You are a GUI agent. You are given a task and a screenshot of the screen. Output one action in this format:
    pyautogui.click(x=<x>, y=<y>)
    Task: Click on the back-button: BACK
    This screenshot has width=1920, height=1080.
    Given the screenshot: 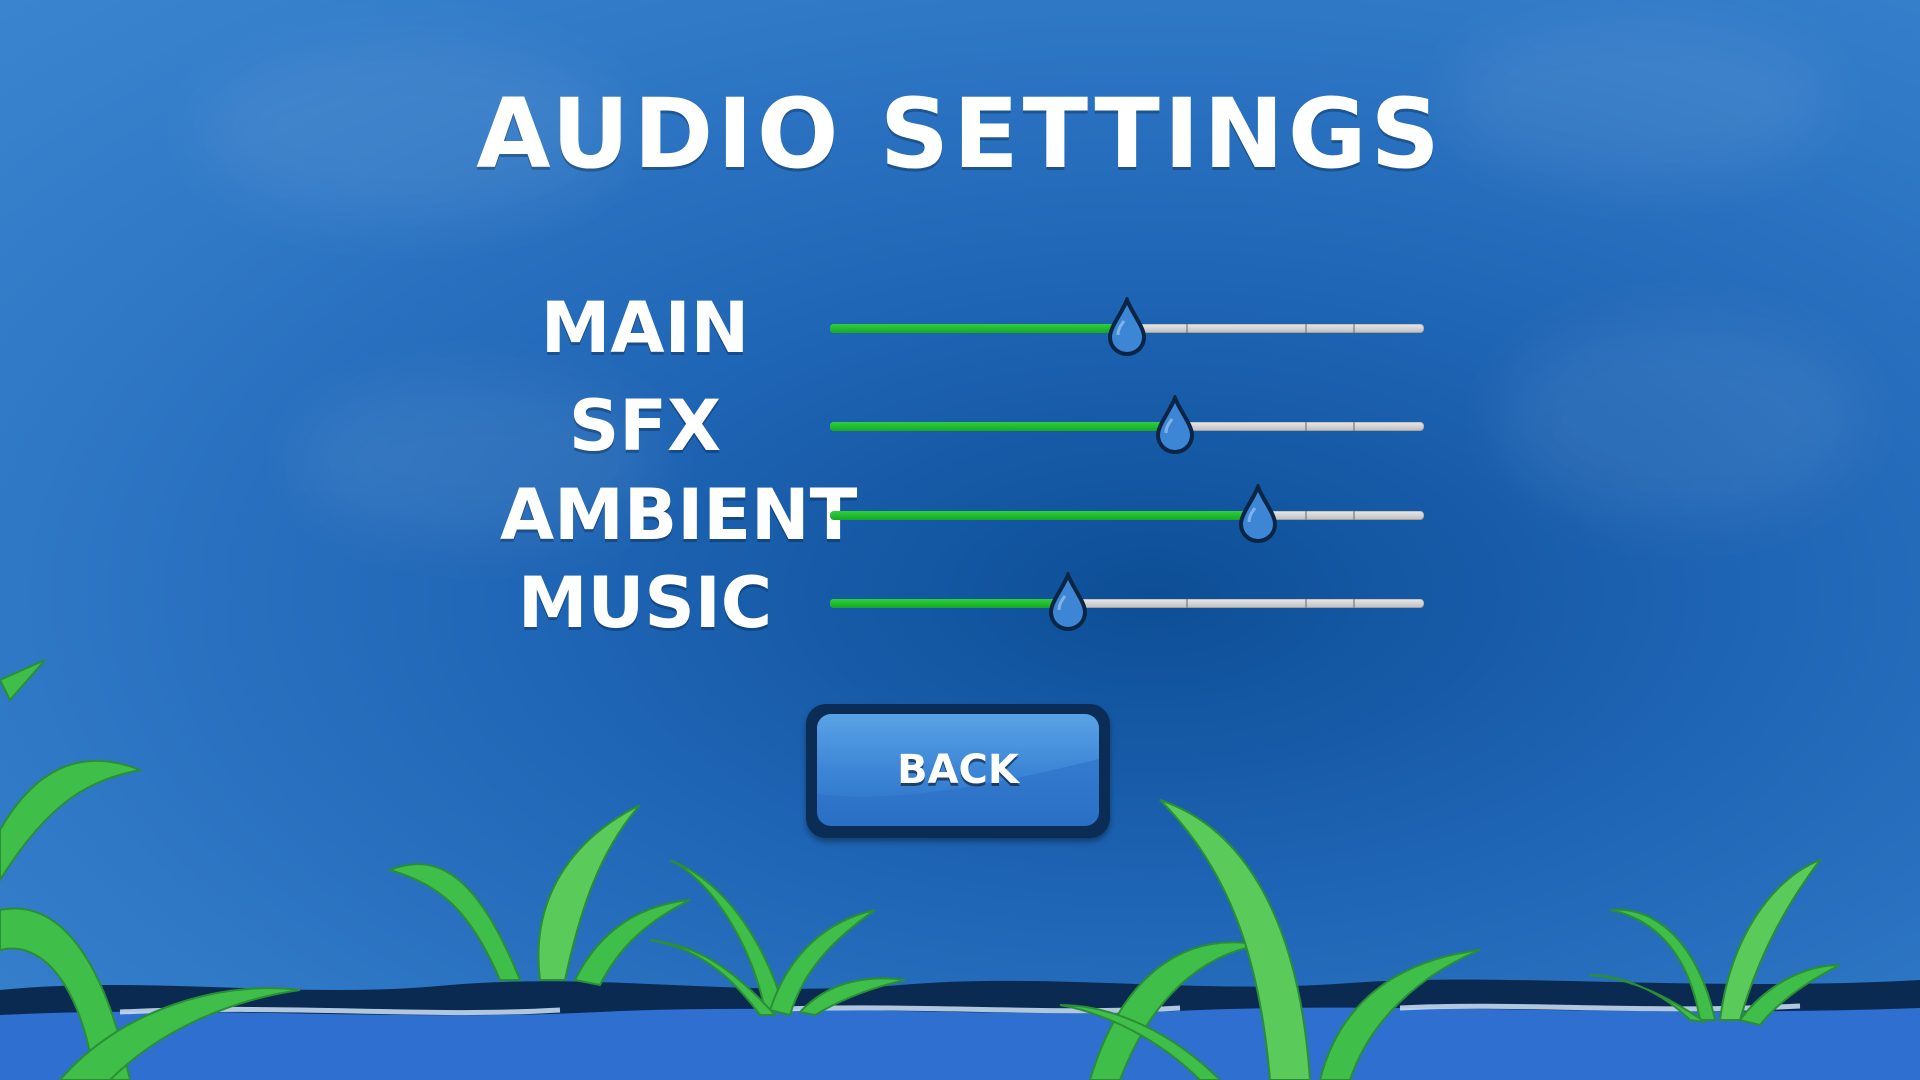 What is the action you would take?
    pyautogui.click(x=958, y=771)
    